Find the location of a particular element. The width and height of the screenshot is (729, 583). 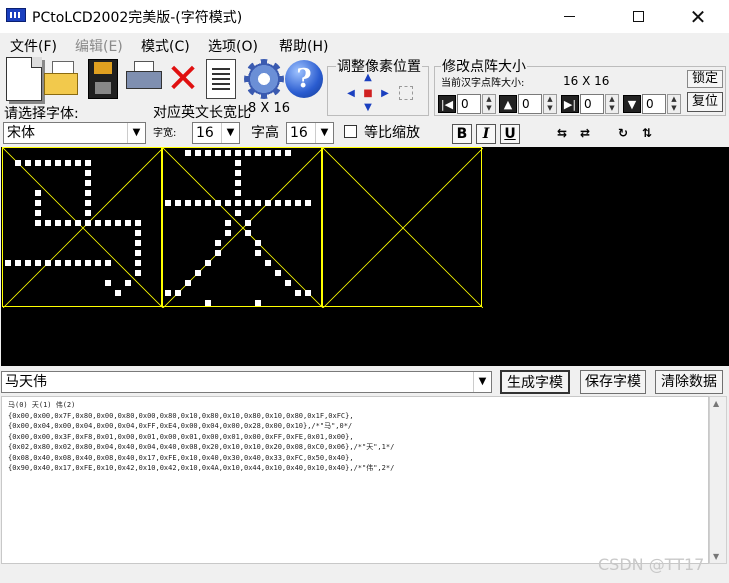

italic-button: I is located at coordinates (486, 134).